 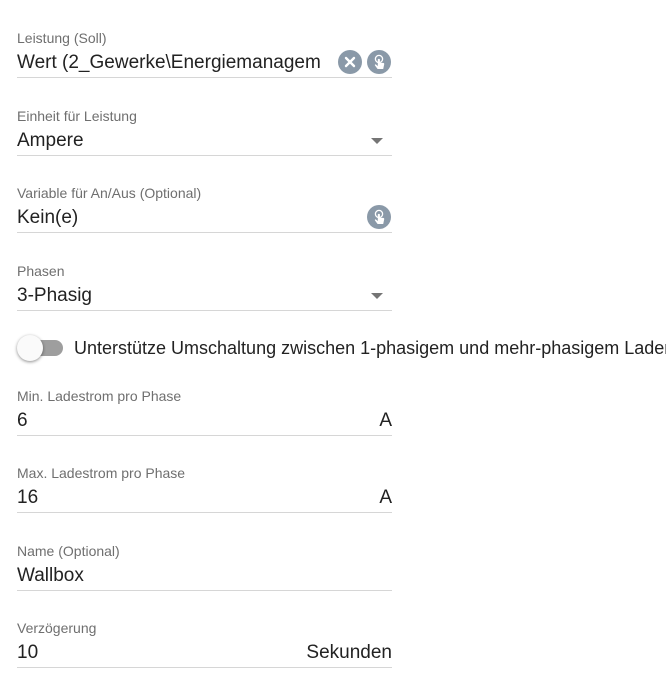 I want to click on power-target-value: Wert (2_Gewerke\Energiemanagem, so click(x=173, y=63).